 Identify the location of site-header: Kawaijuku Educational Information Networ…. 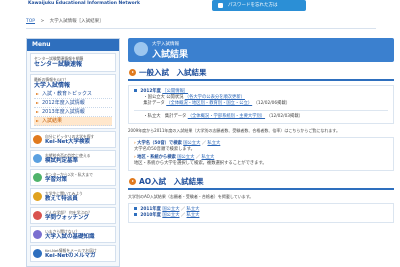
(200, 7).